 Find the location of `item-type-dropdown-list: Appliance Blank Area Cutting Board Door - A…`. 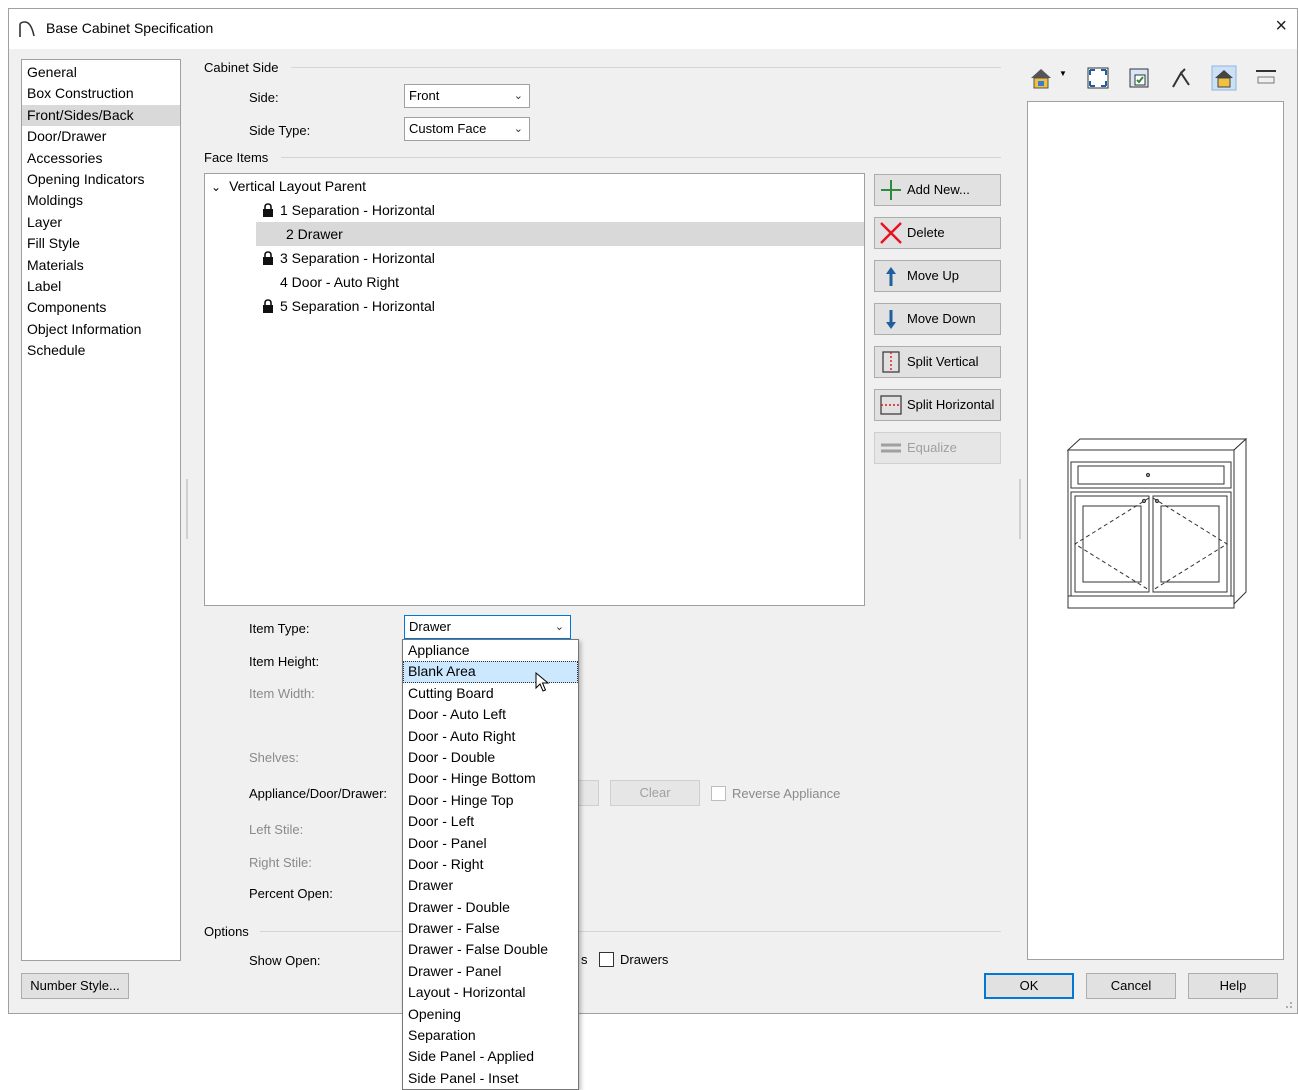

item-type-dropdown-list: Appliance Blank Area Cutting Board Door - A… is located at coordinates (490, 864).